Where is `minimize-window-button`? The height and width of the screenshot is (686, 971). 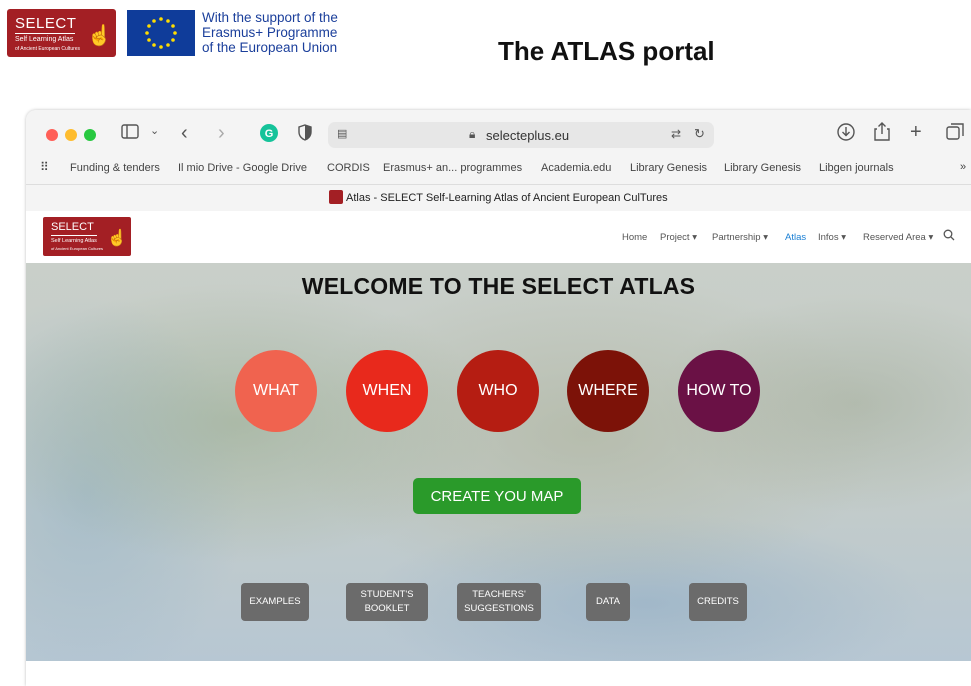 minimize-window-button is located at coordinates (71, 135).